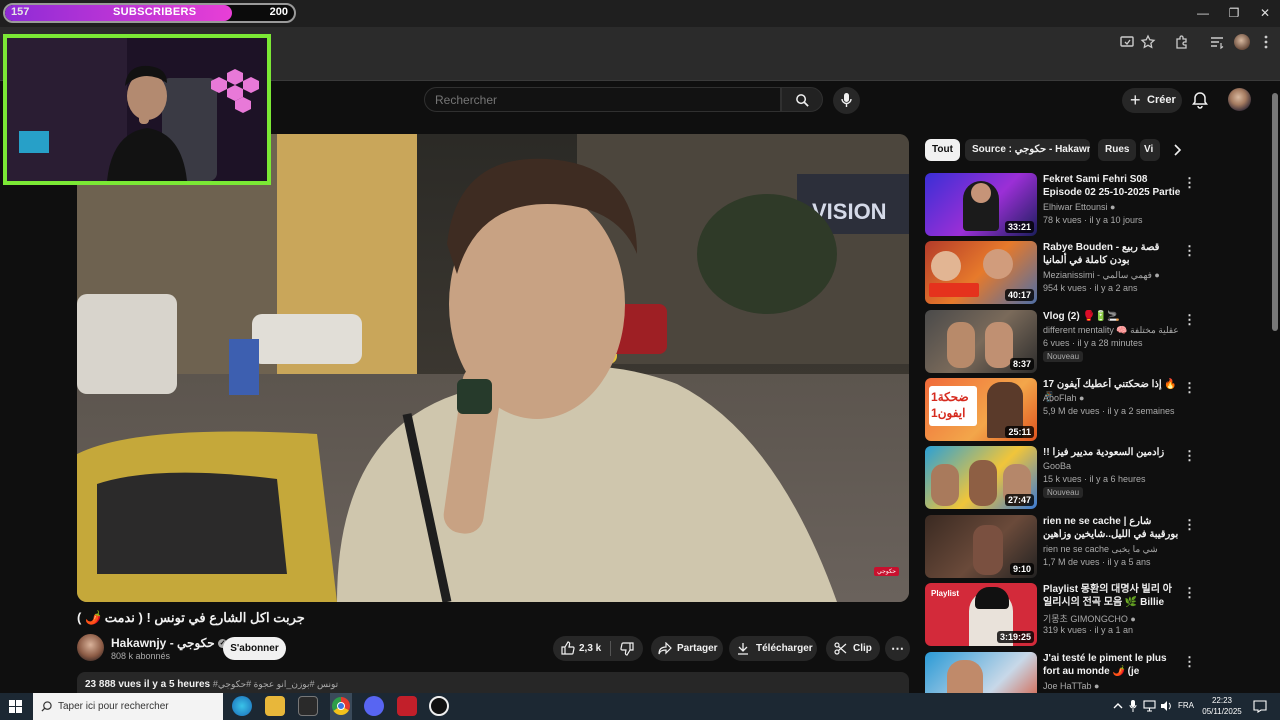 Image resolution: width=1280 pixels, height=720 pixels. Describe the element at coordinates (1075, 207) in the screenshot. I see `channel-name-text: Elhiwar Ettounsi` at that location.